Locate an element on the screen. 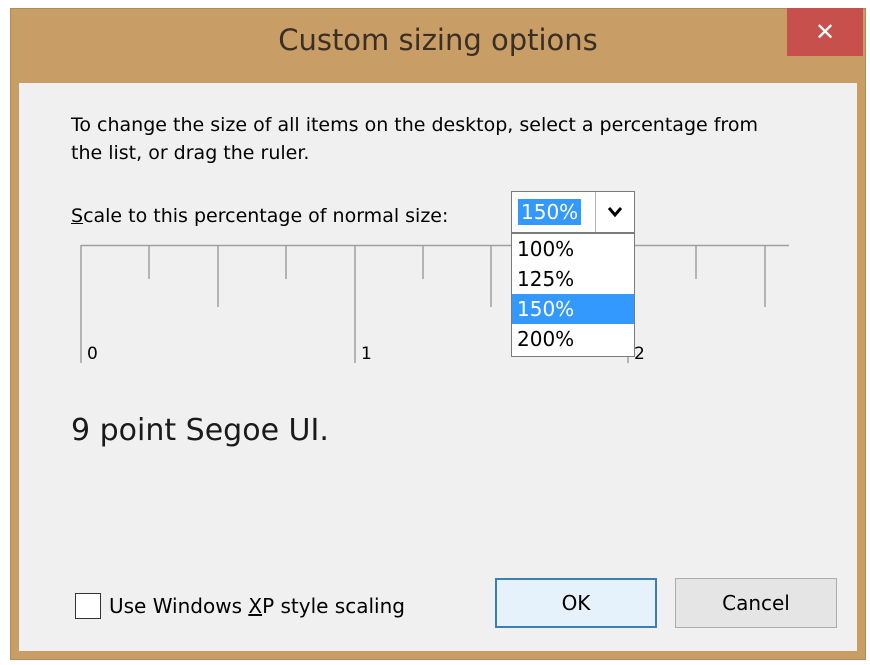 The width and height of the screenshot is (870, 665). sample-text: 9 point Segoe UI. is located at coordinates (200, 430).